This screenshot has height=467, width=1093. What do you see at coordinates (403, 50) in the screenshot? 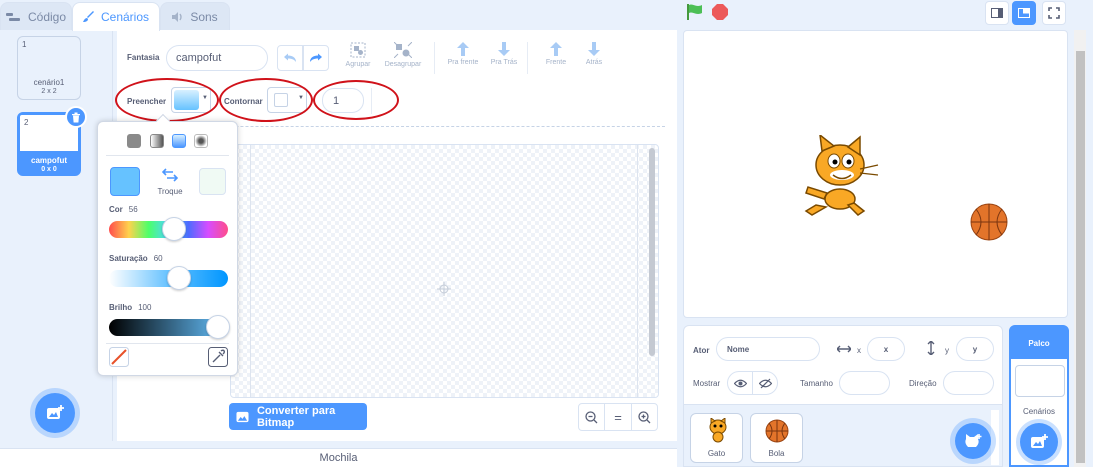
I see `ungroup-icon` at bounding box center [403, 50].